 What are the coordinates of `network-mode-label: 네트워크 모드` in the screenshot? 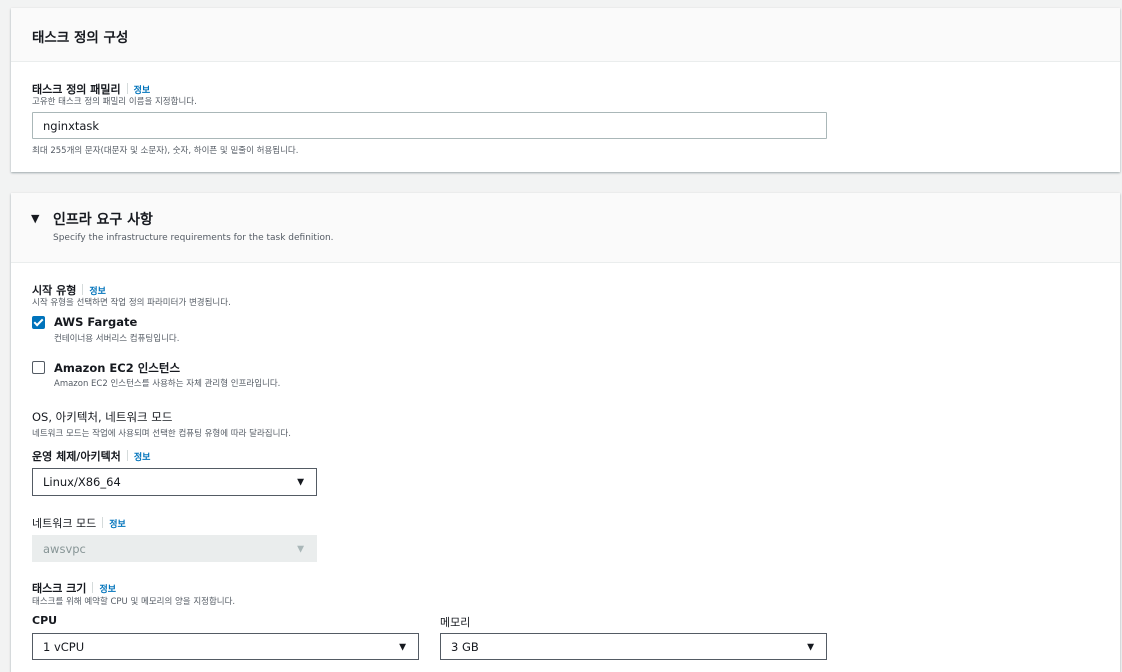 It's located at (64, 523).